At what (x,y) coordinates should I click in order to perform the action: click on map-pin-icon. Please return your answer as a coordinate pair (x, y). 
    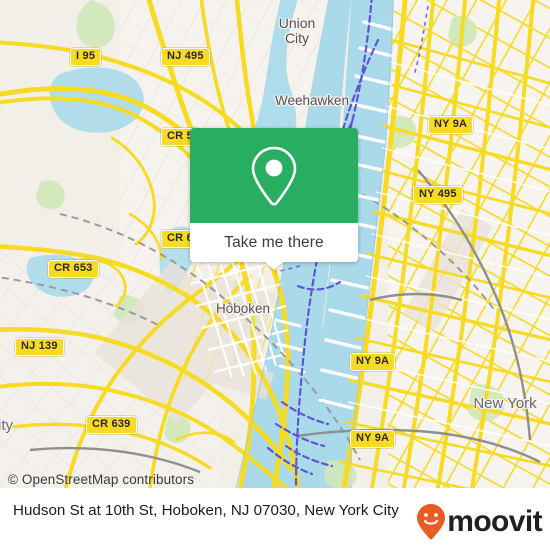
    Looking at the image, I should click on (274, 176).